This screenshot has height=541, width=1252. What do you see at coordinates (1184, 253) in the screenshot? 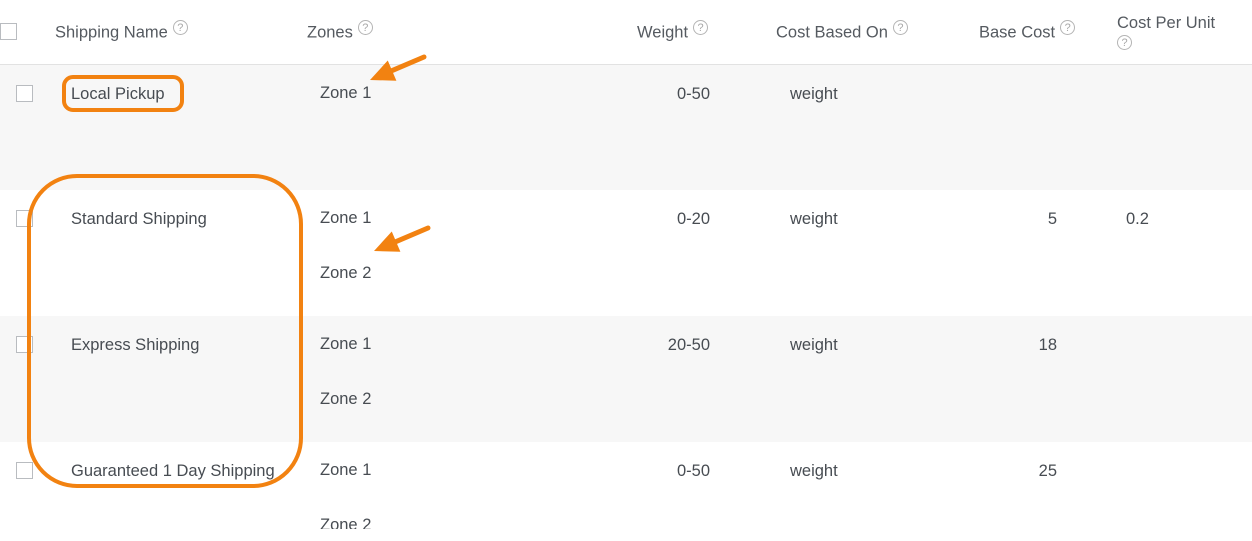
I see `cell-cost-per-unit: 0.2` at bounding box center [1184, 253].